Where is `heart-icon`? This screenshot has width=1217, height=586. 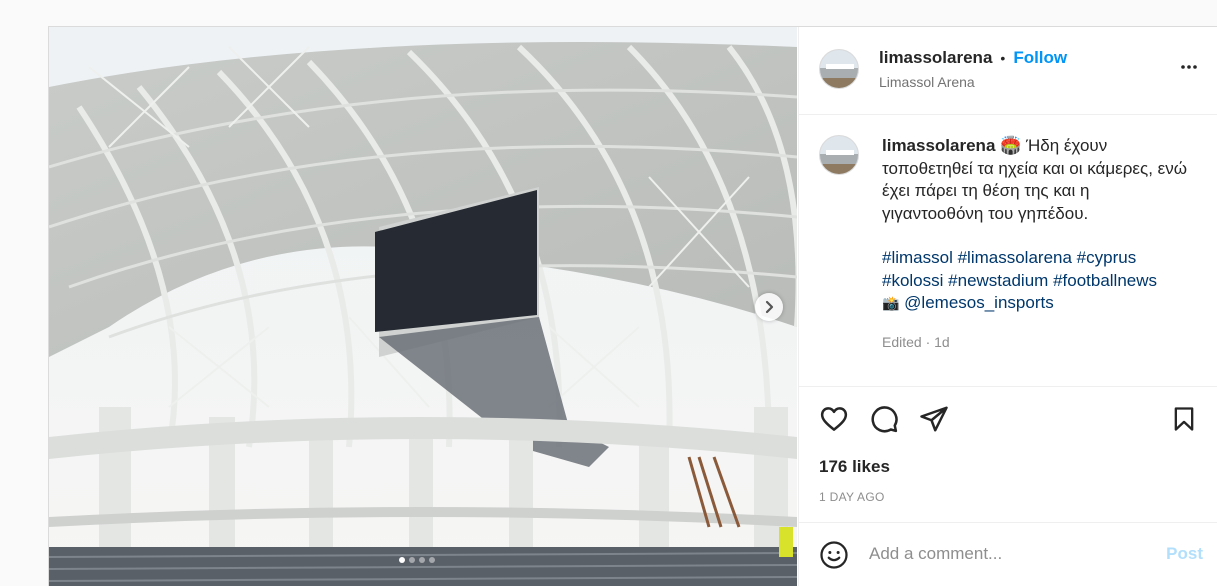
heart-icon is located at coordinates (834, 419).